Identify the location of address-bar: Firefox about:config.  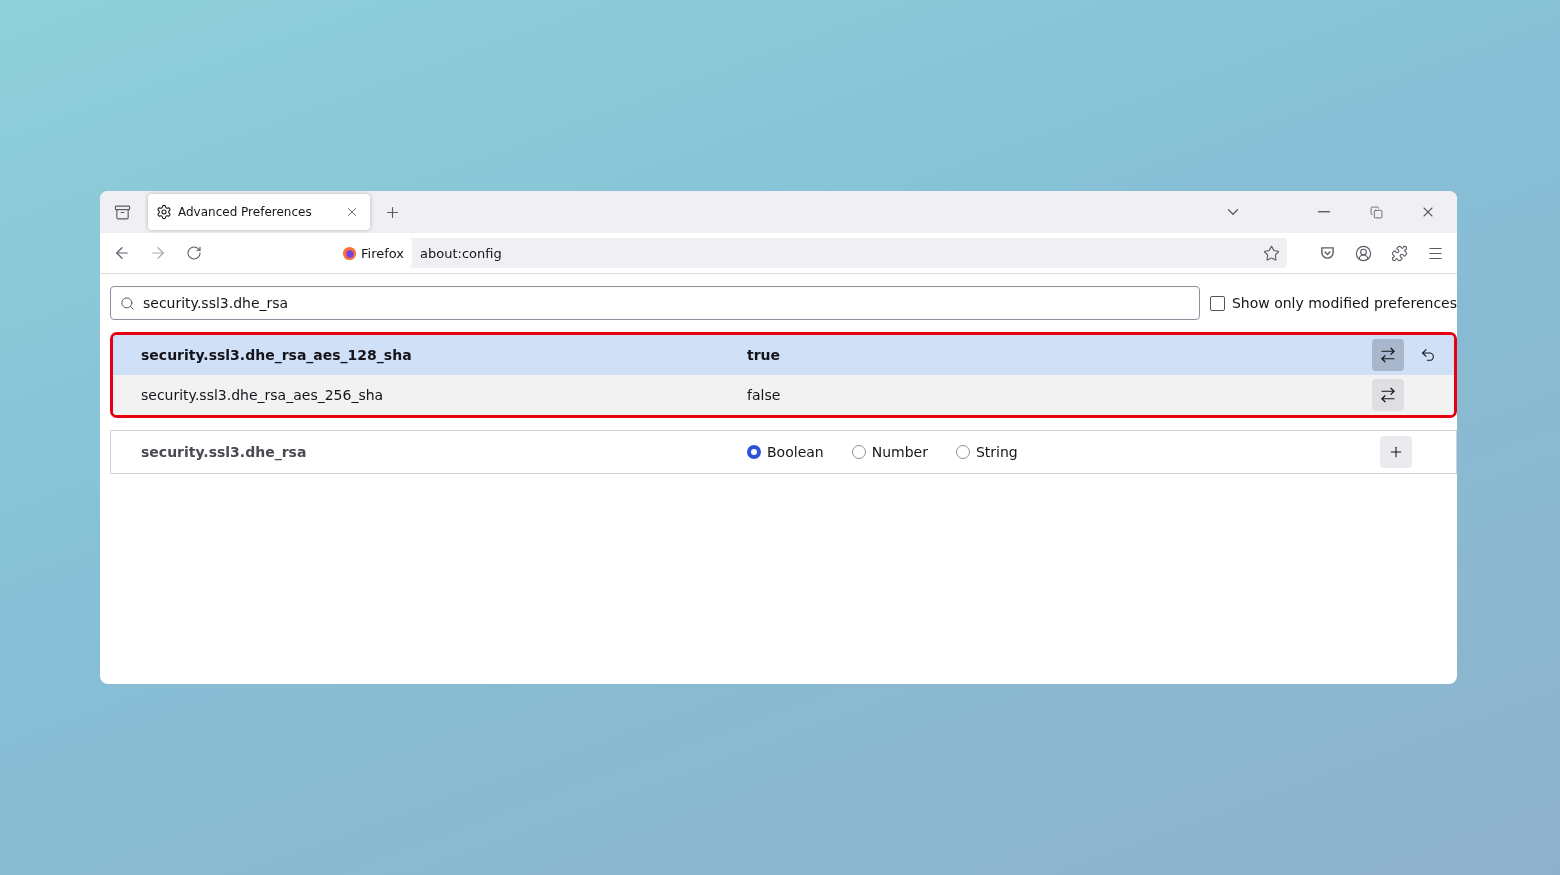
(810, 253).